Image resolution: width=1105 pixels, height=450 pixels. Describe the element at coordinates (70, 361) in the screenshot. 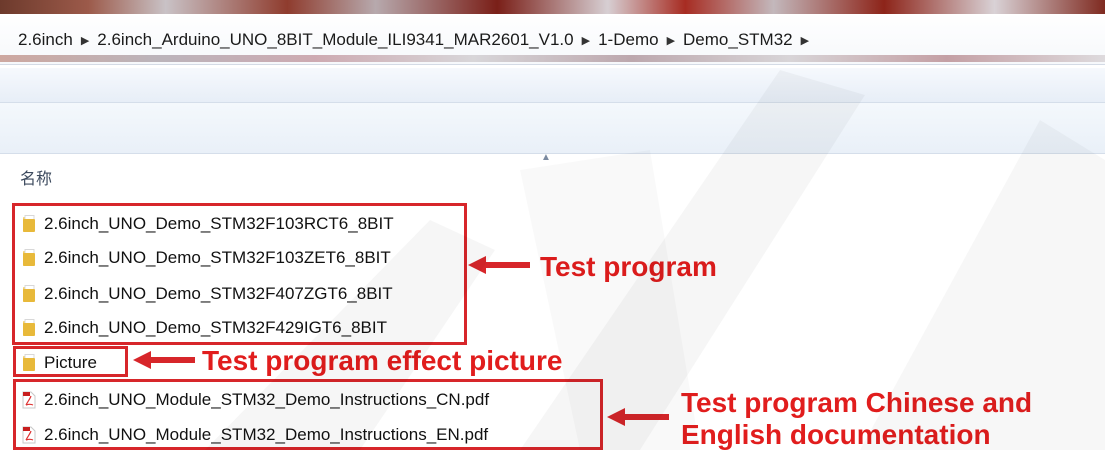

I see `highlight-box-picture` at that location.